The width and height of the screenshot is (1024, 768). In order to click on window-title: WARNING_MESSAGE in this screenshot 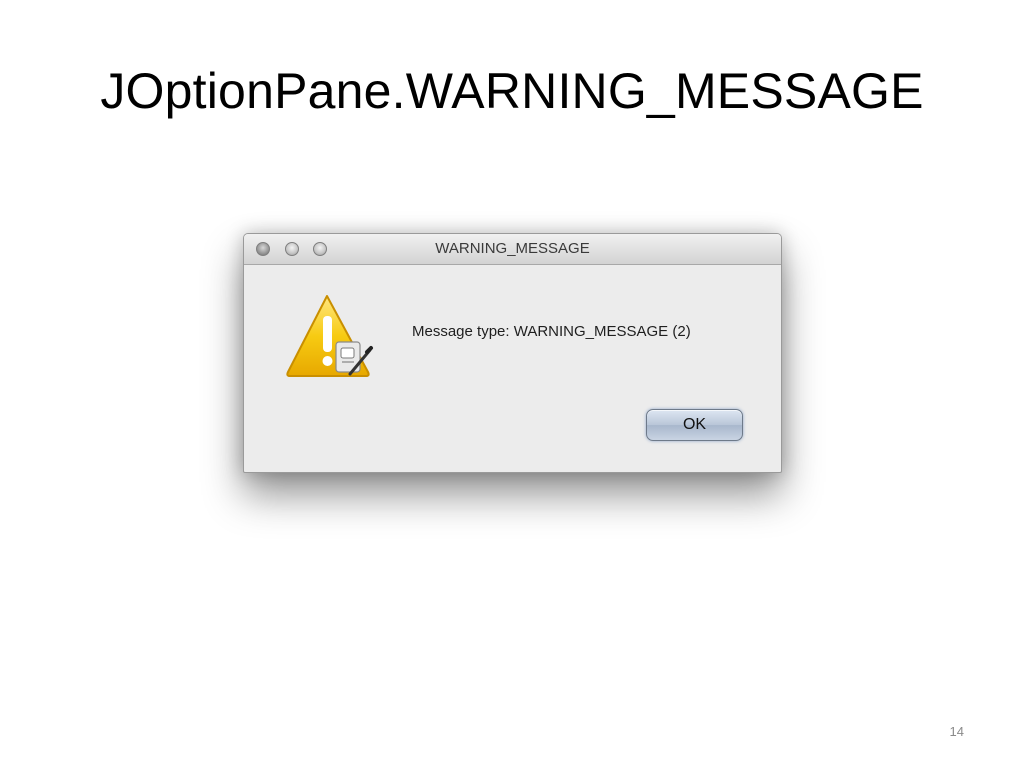, I will do `click(512, 248)`.